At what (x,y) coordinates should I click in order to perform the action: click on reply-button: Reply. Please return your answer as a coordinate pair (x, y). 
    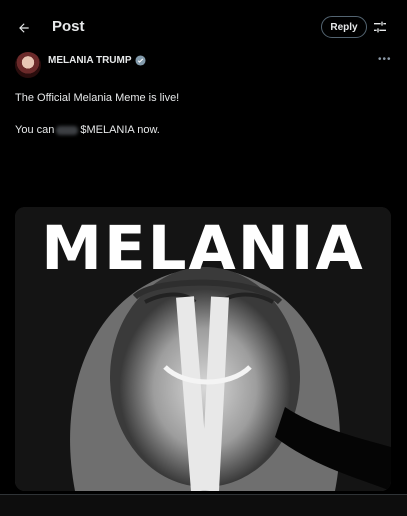
    Looking at the image, I should click on (344, 27).